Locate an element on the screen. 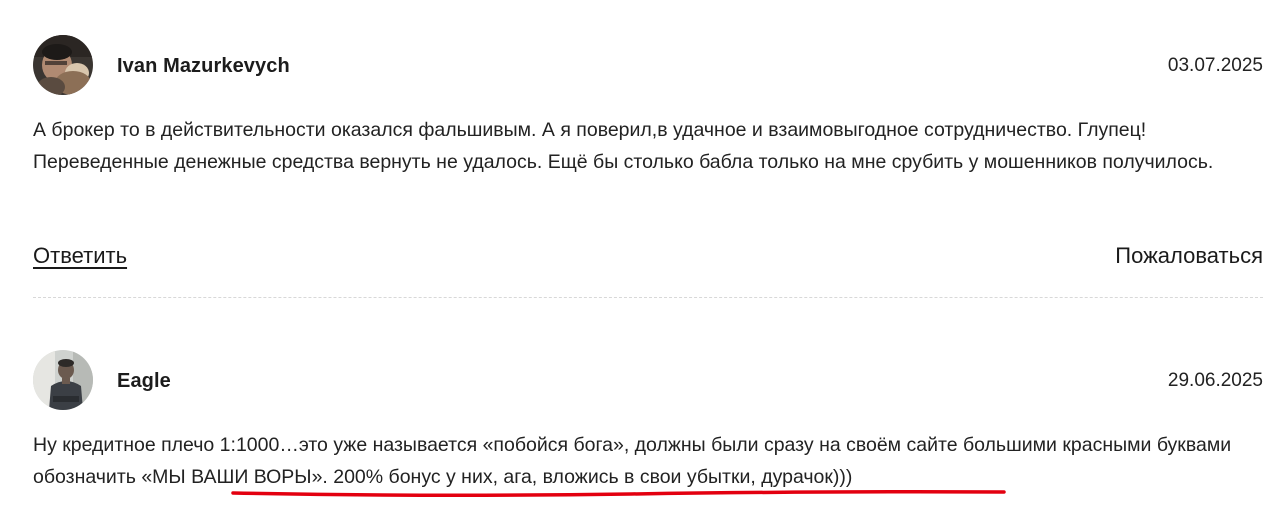 The image size is (1286, 514). avatar-photo-eagle-icon is located at coordinates (63, 380).